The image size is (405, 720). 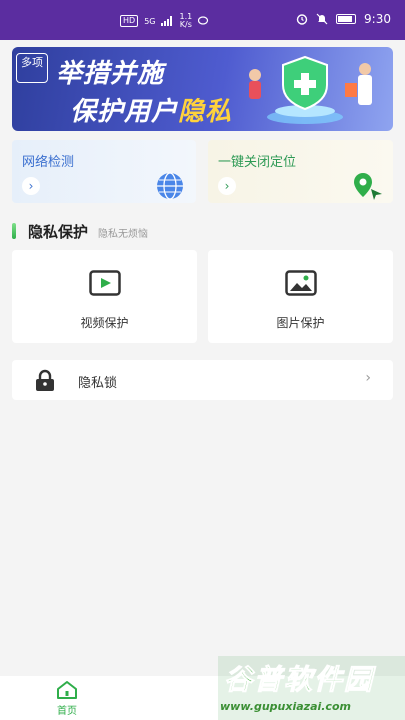 What do you see at coordinates (202, 380) in the screenshot?
I see `privacy-lock-row: 隐私锁 ›` at bounding box center [202, 380].